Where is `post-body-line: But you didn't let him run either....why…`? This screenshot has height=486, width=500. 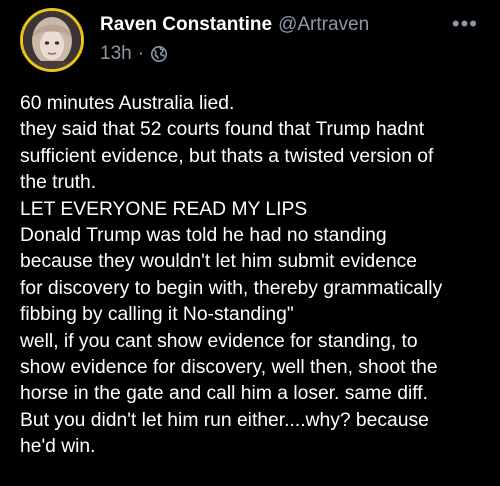
post-body-line: But you didn't let him run either....why… is located at coordinates (224, 420).